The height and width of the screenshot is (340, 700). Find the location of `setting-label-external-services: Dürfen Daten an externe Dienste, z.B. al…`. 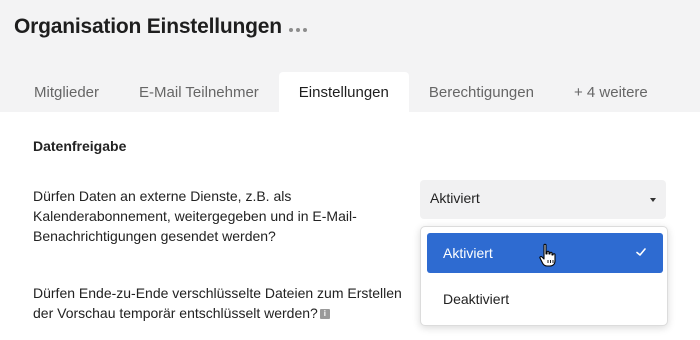

setting-label-external-services: Dürfen Daten an externe Dienste, z.B. al… is located at coordinates (195, 216).